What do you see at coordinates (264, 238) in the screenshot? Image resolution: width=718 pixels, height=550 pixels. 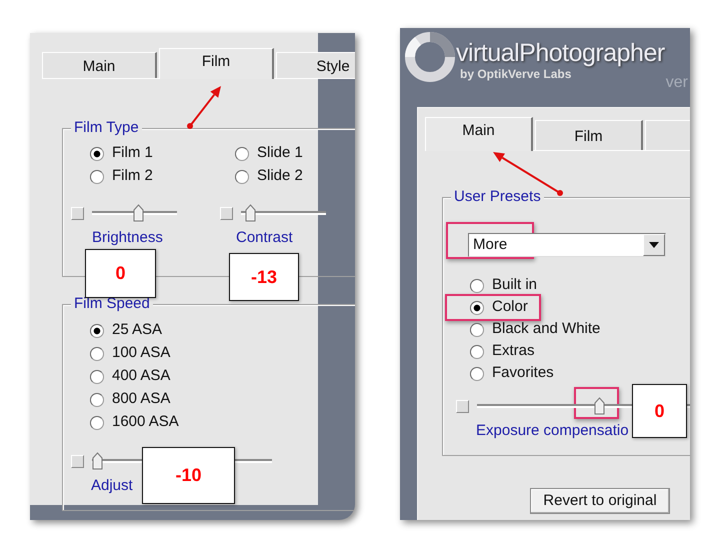 I see `slider-label: Contrast` at bounding box center [264, 238].